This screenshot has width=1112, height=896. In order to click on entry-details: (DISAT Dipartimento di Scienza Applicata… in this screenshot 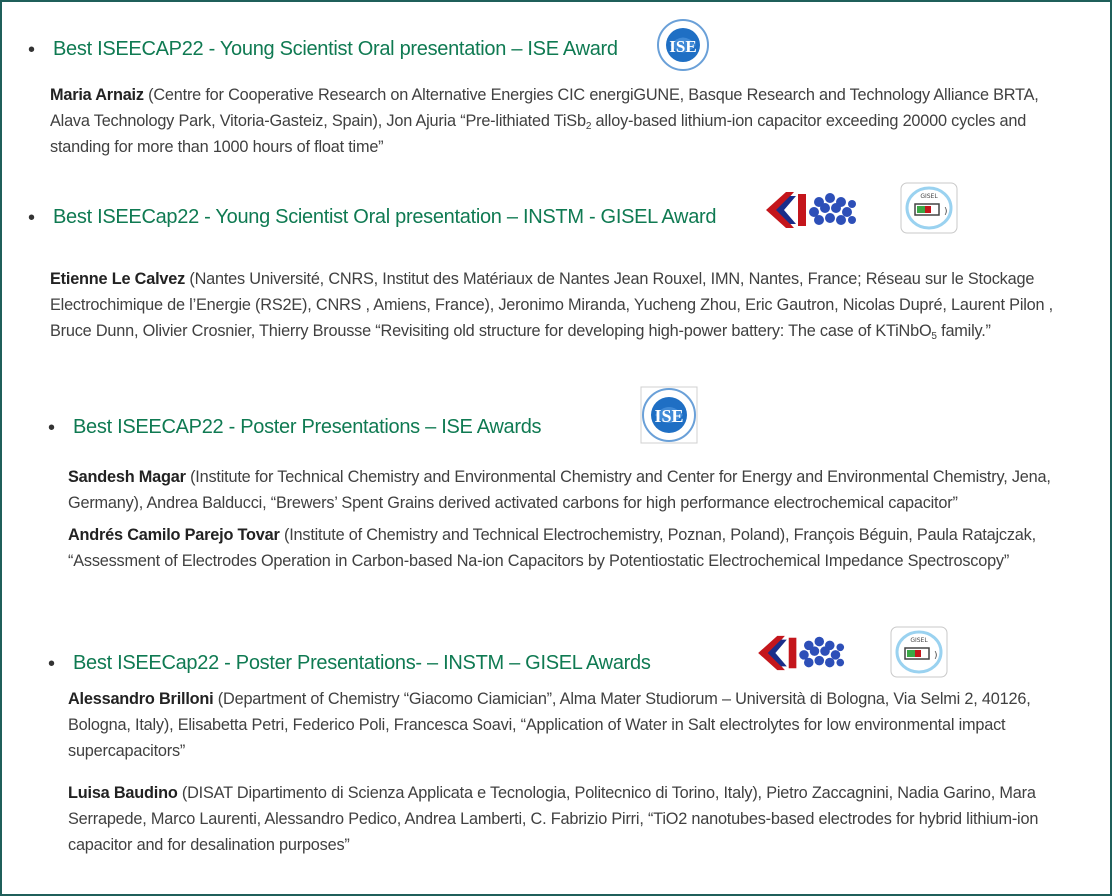, I will do `click(553, 819)`.